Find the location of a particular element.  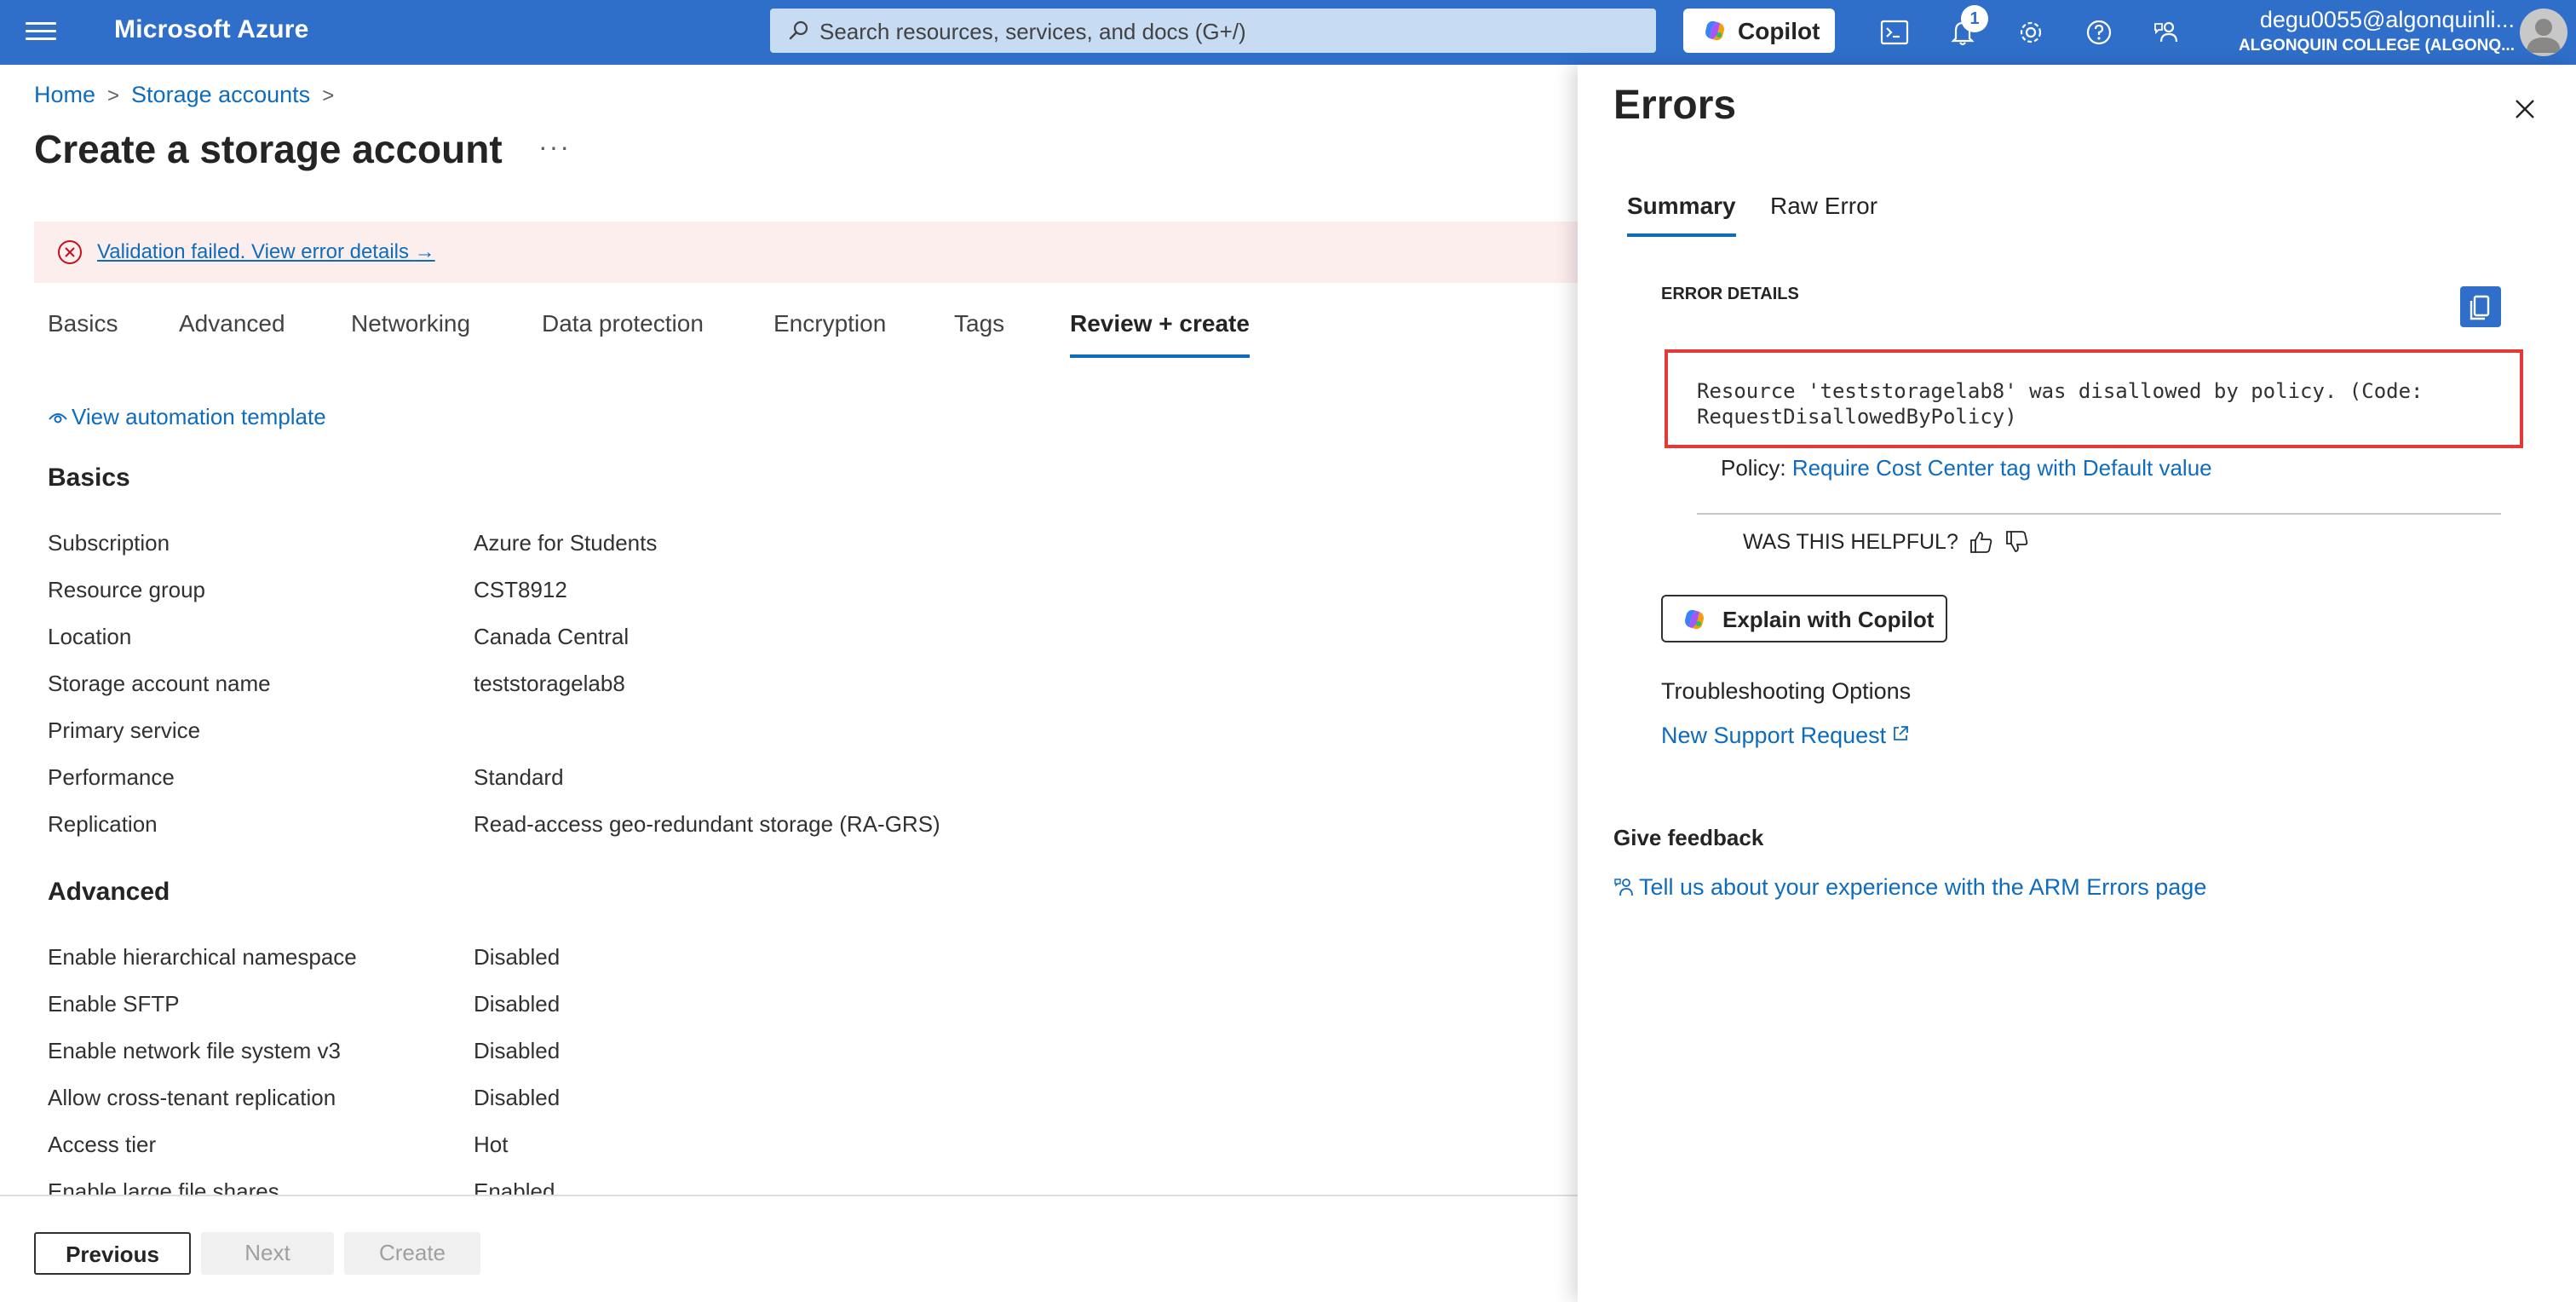

error-circle-icon is located at coordinates (70, 252).